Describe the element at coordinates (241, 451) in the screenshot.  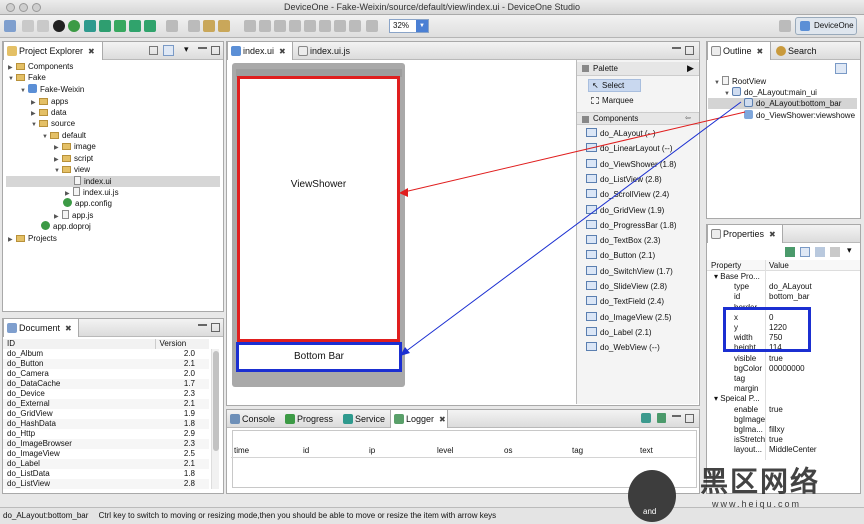
I see `column-time: time` at that location.